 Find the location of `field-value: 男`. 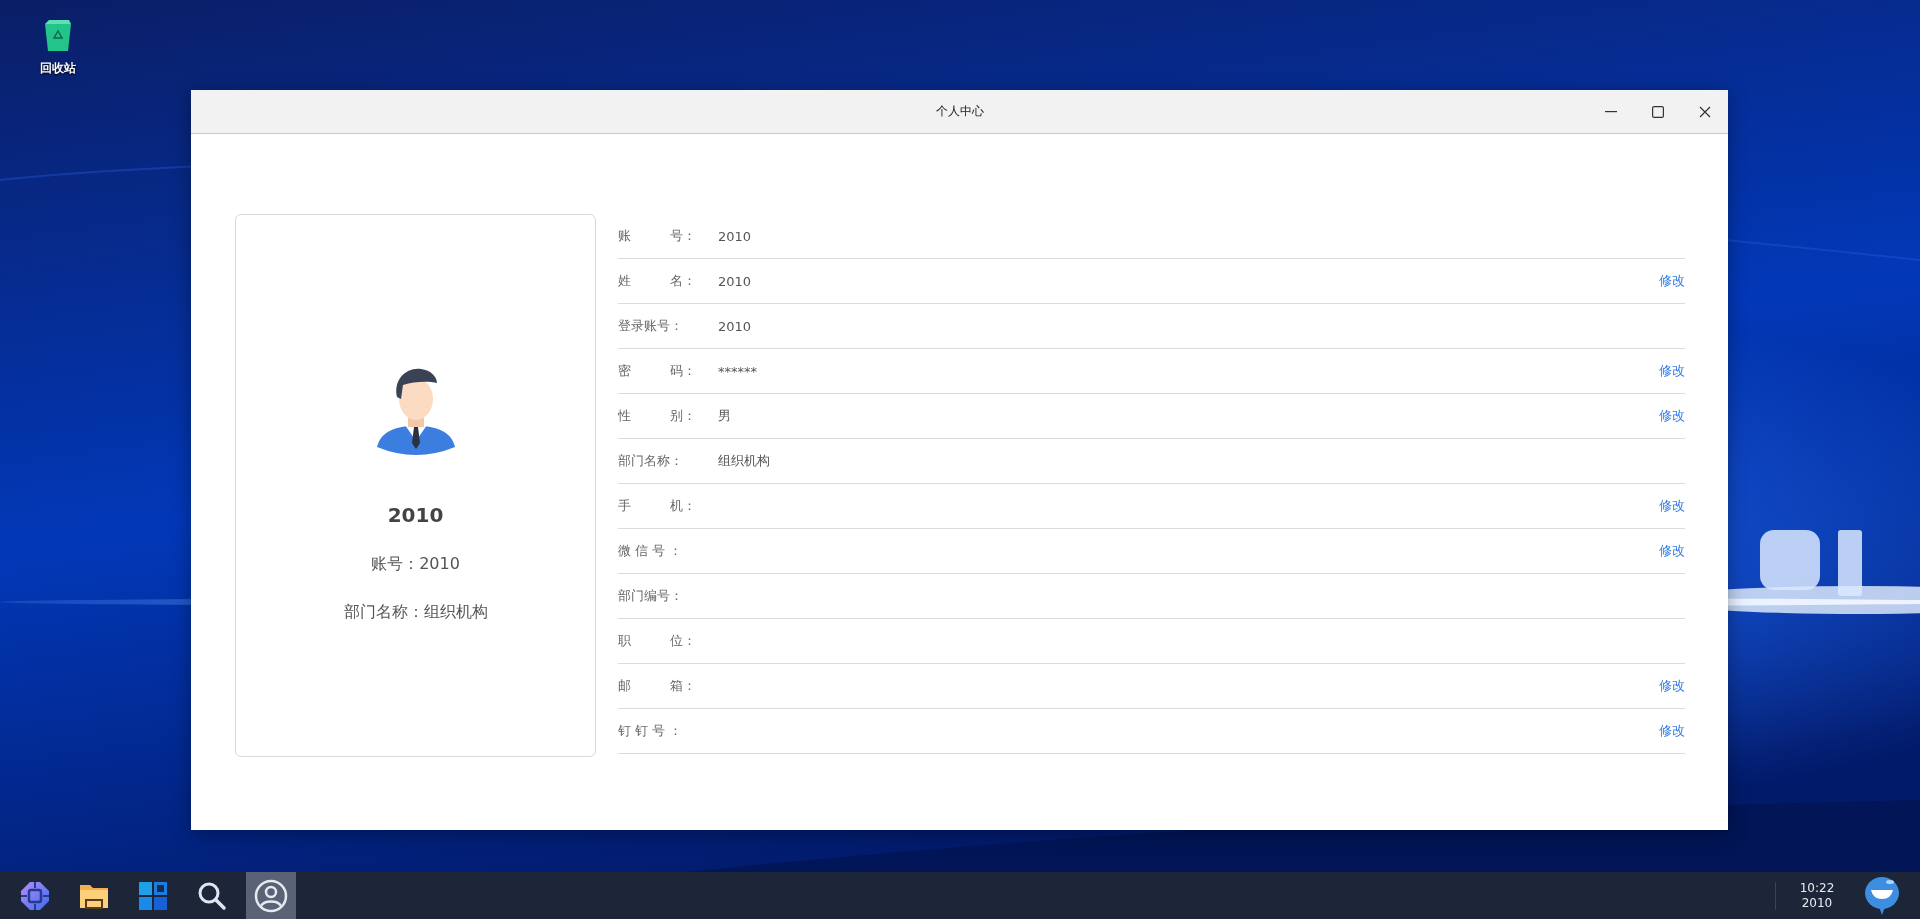

field-value: 男 is located at coordinates (724, 416).